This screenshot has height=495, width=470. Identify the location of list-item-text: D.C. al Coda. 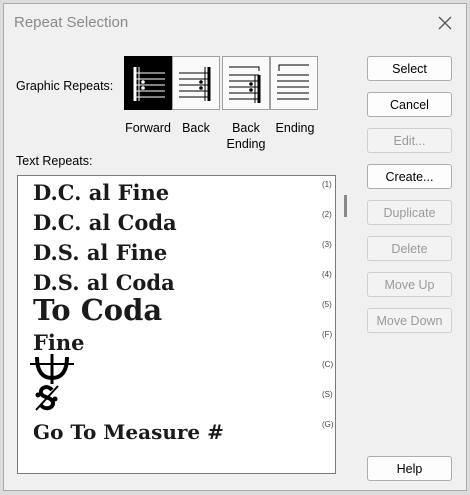
(105, 222).